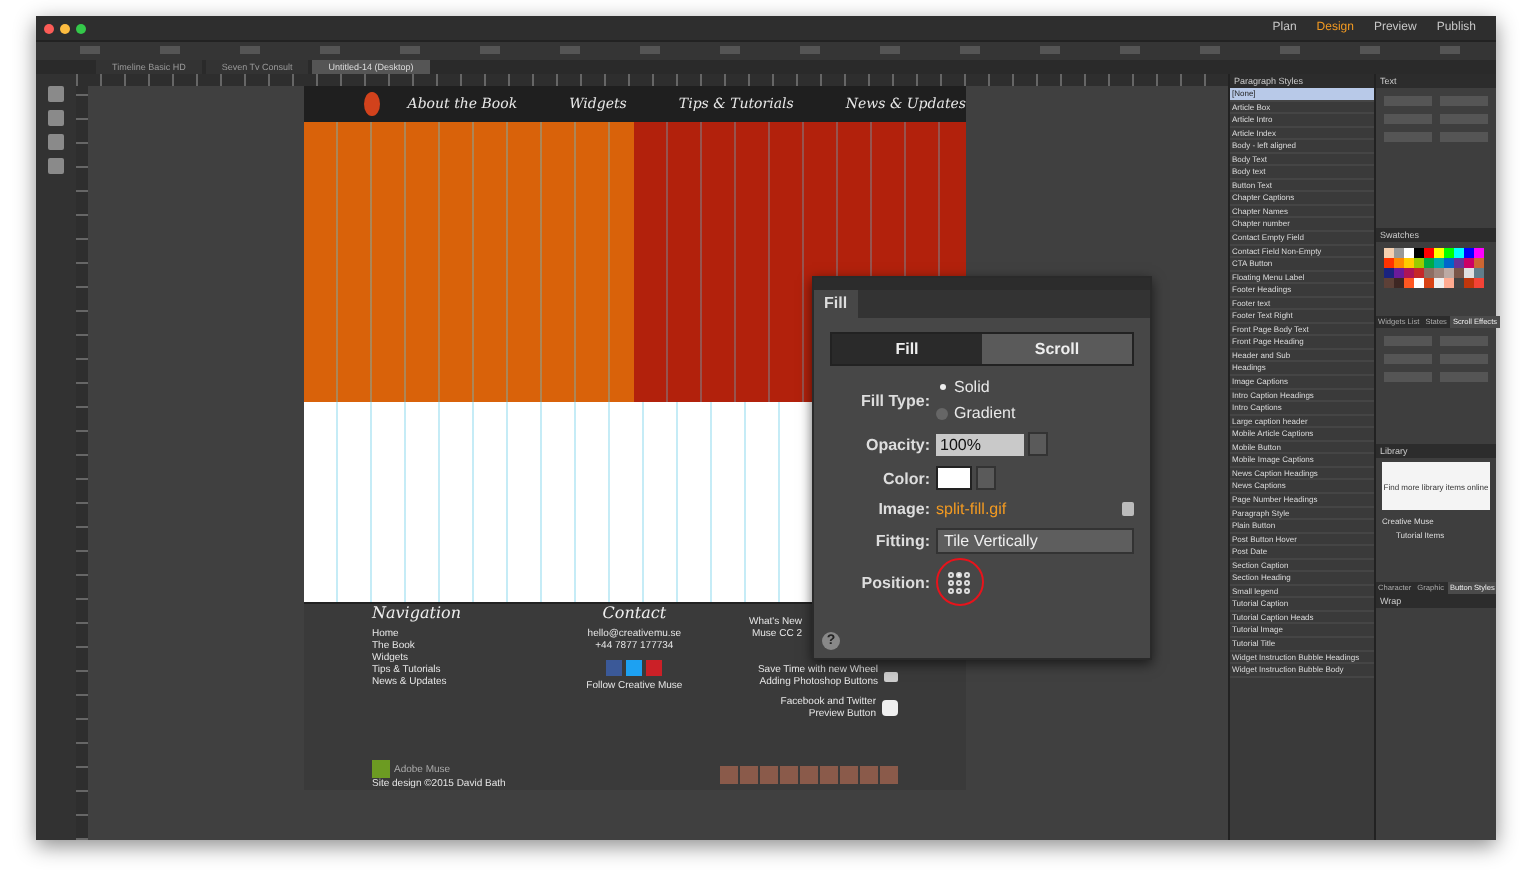 This screenshot has width=1532, height=876. I want to click on stepper-button, so click(1038, 444).